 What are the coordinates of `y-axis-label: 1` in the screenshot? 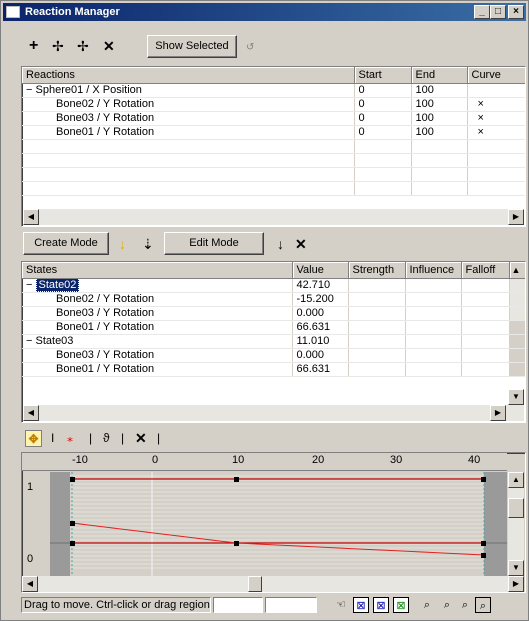 It's located at (30, 487).